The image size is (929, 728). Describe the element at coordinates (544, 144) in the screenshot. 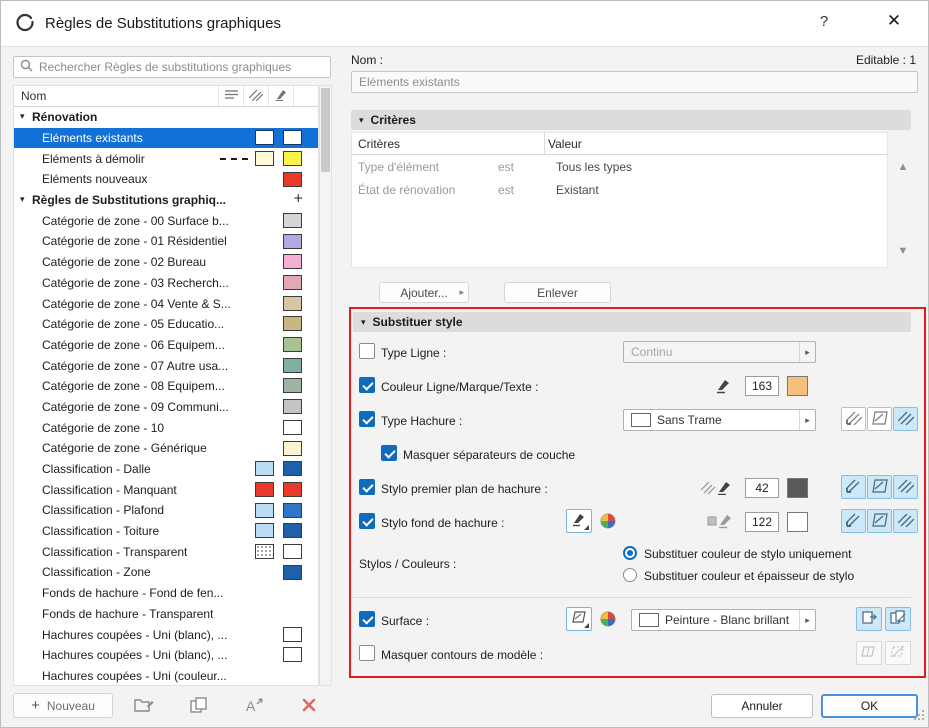

I see `column-separator` at that location.